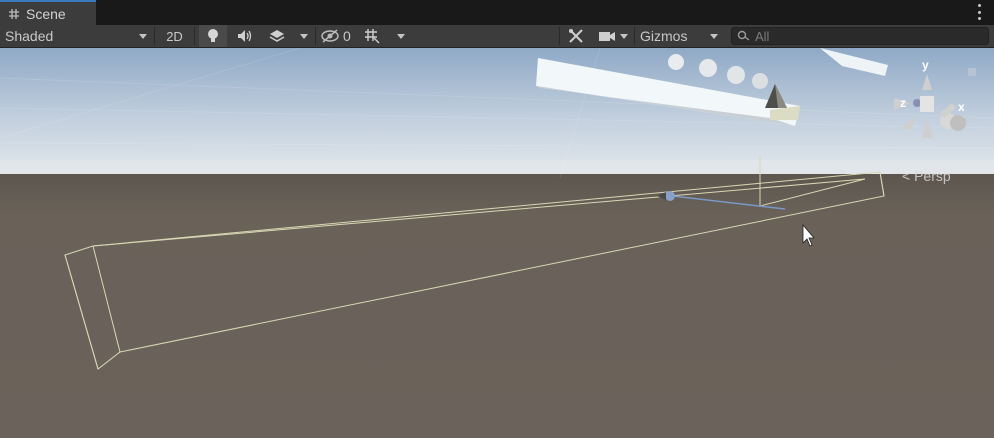 Image resolution: width=994 pixels, height=438 pixels. What do you see at coordinates (372, 36) in the screenshot?
I see `grid-snap-icon` at bounding box center [372, 36].